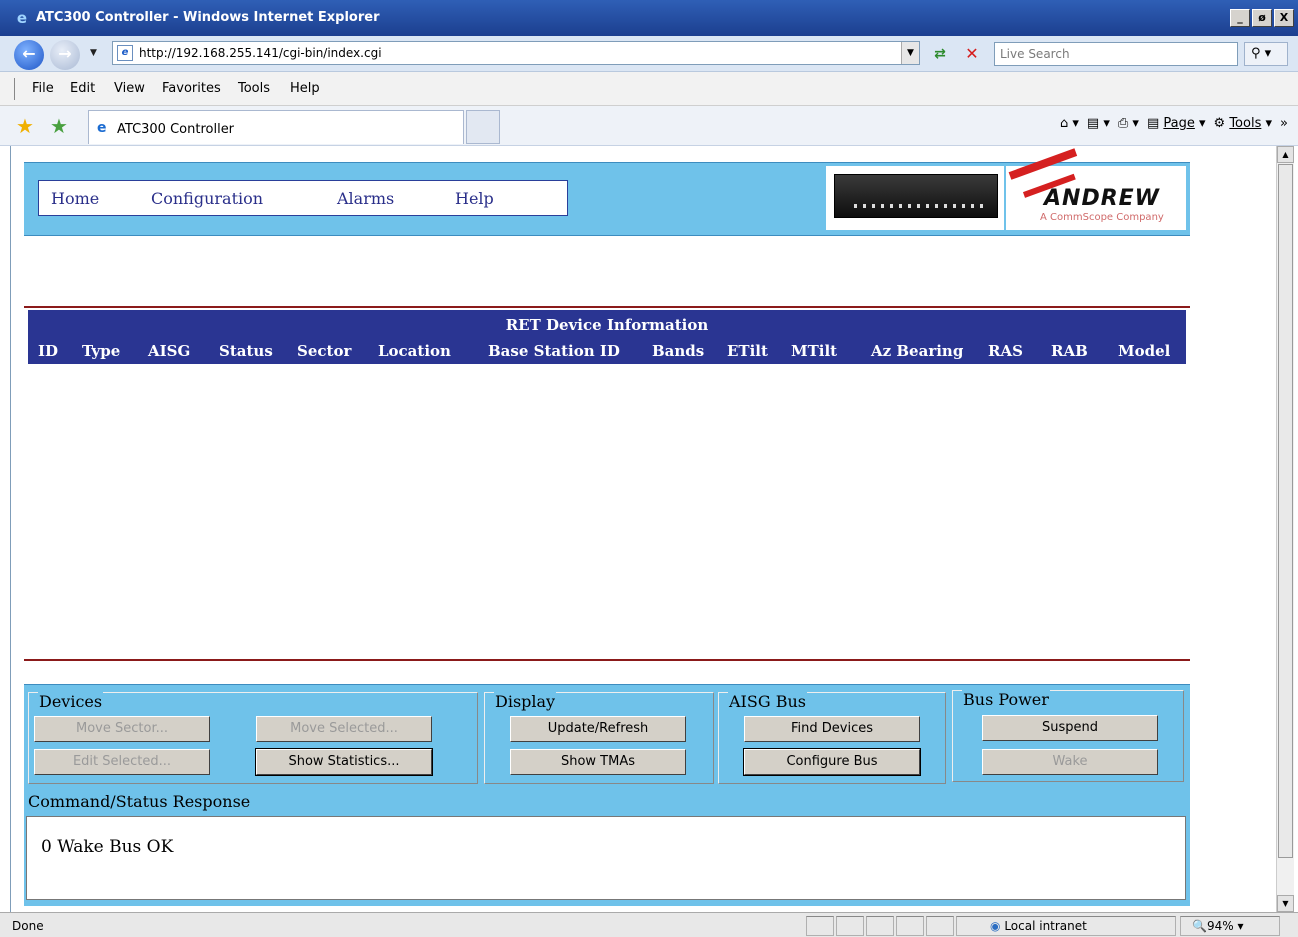  I want to click on new-tab-button, so click(483, 127).